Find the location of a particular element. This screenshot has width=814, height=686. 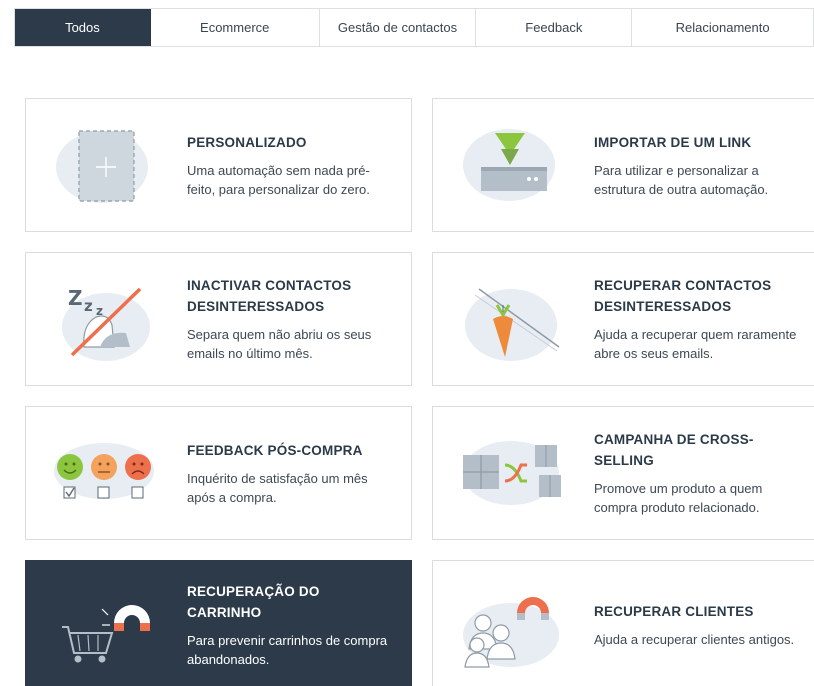

sleeping-contact-icon: Z z z is located at coordinates (104, 320).